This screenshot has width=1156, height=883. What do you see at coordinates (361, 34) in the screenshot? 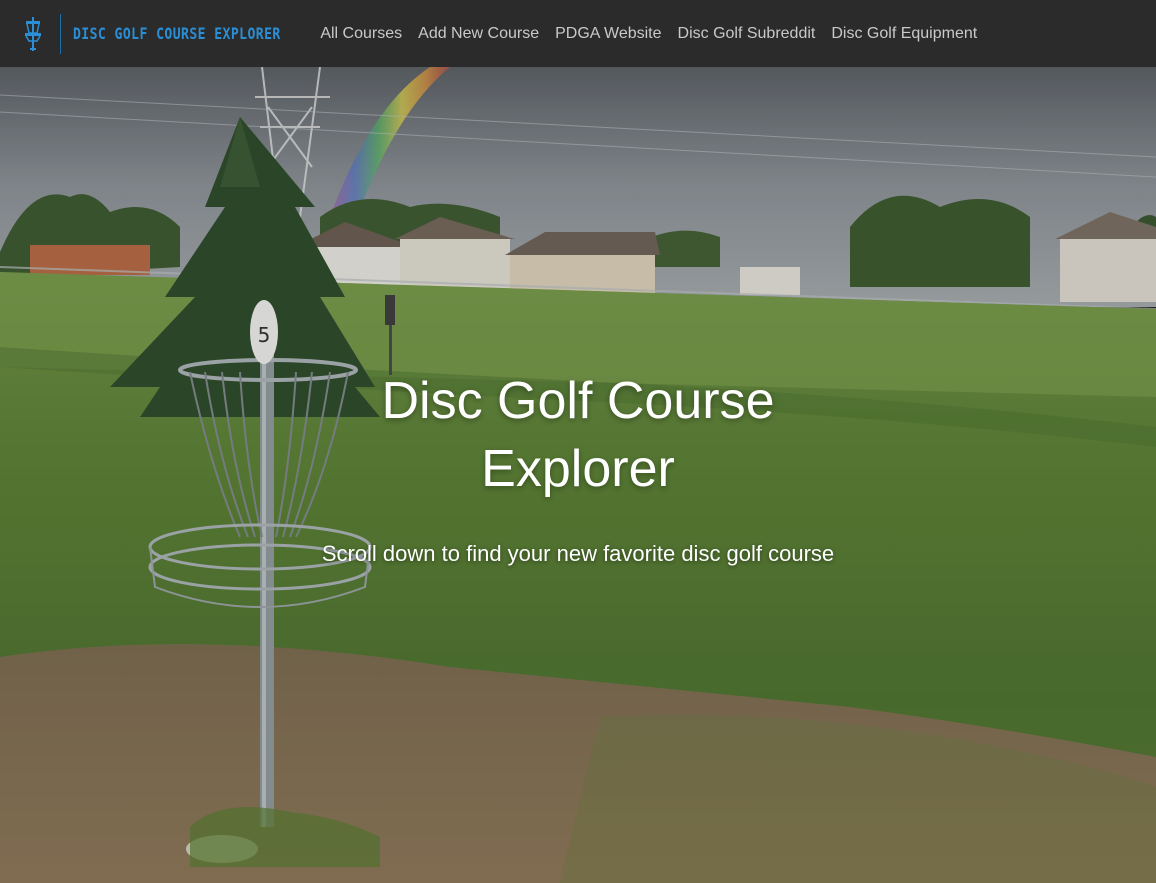
I see `nav-link-all-courses: All Courses` at bounding box center [361, 34].